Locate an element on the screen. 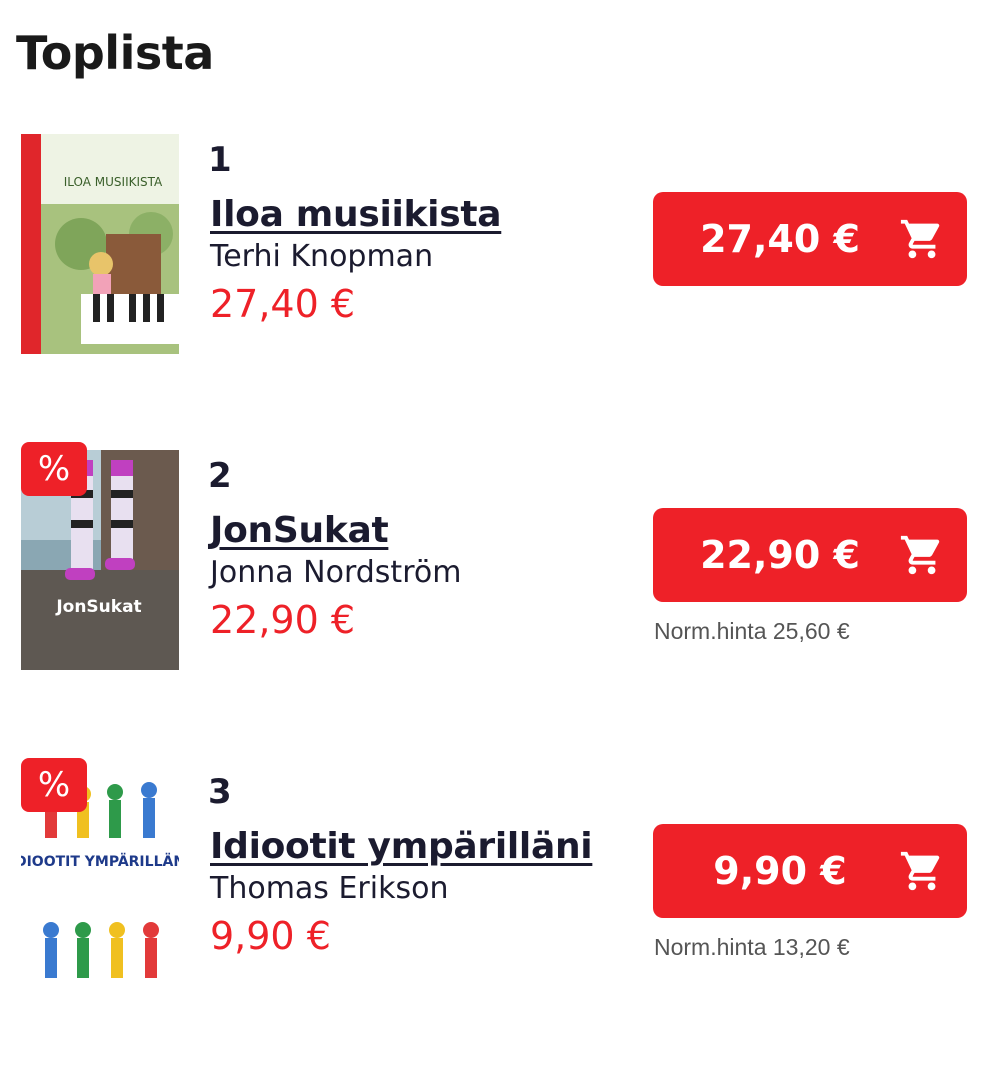 The width and height of the screenshot is (988, 1065). book-cover-image: ILOA MUSIIKISTA is located at coordinates (100, 244).